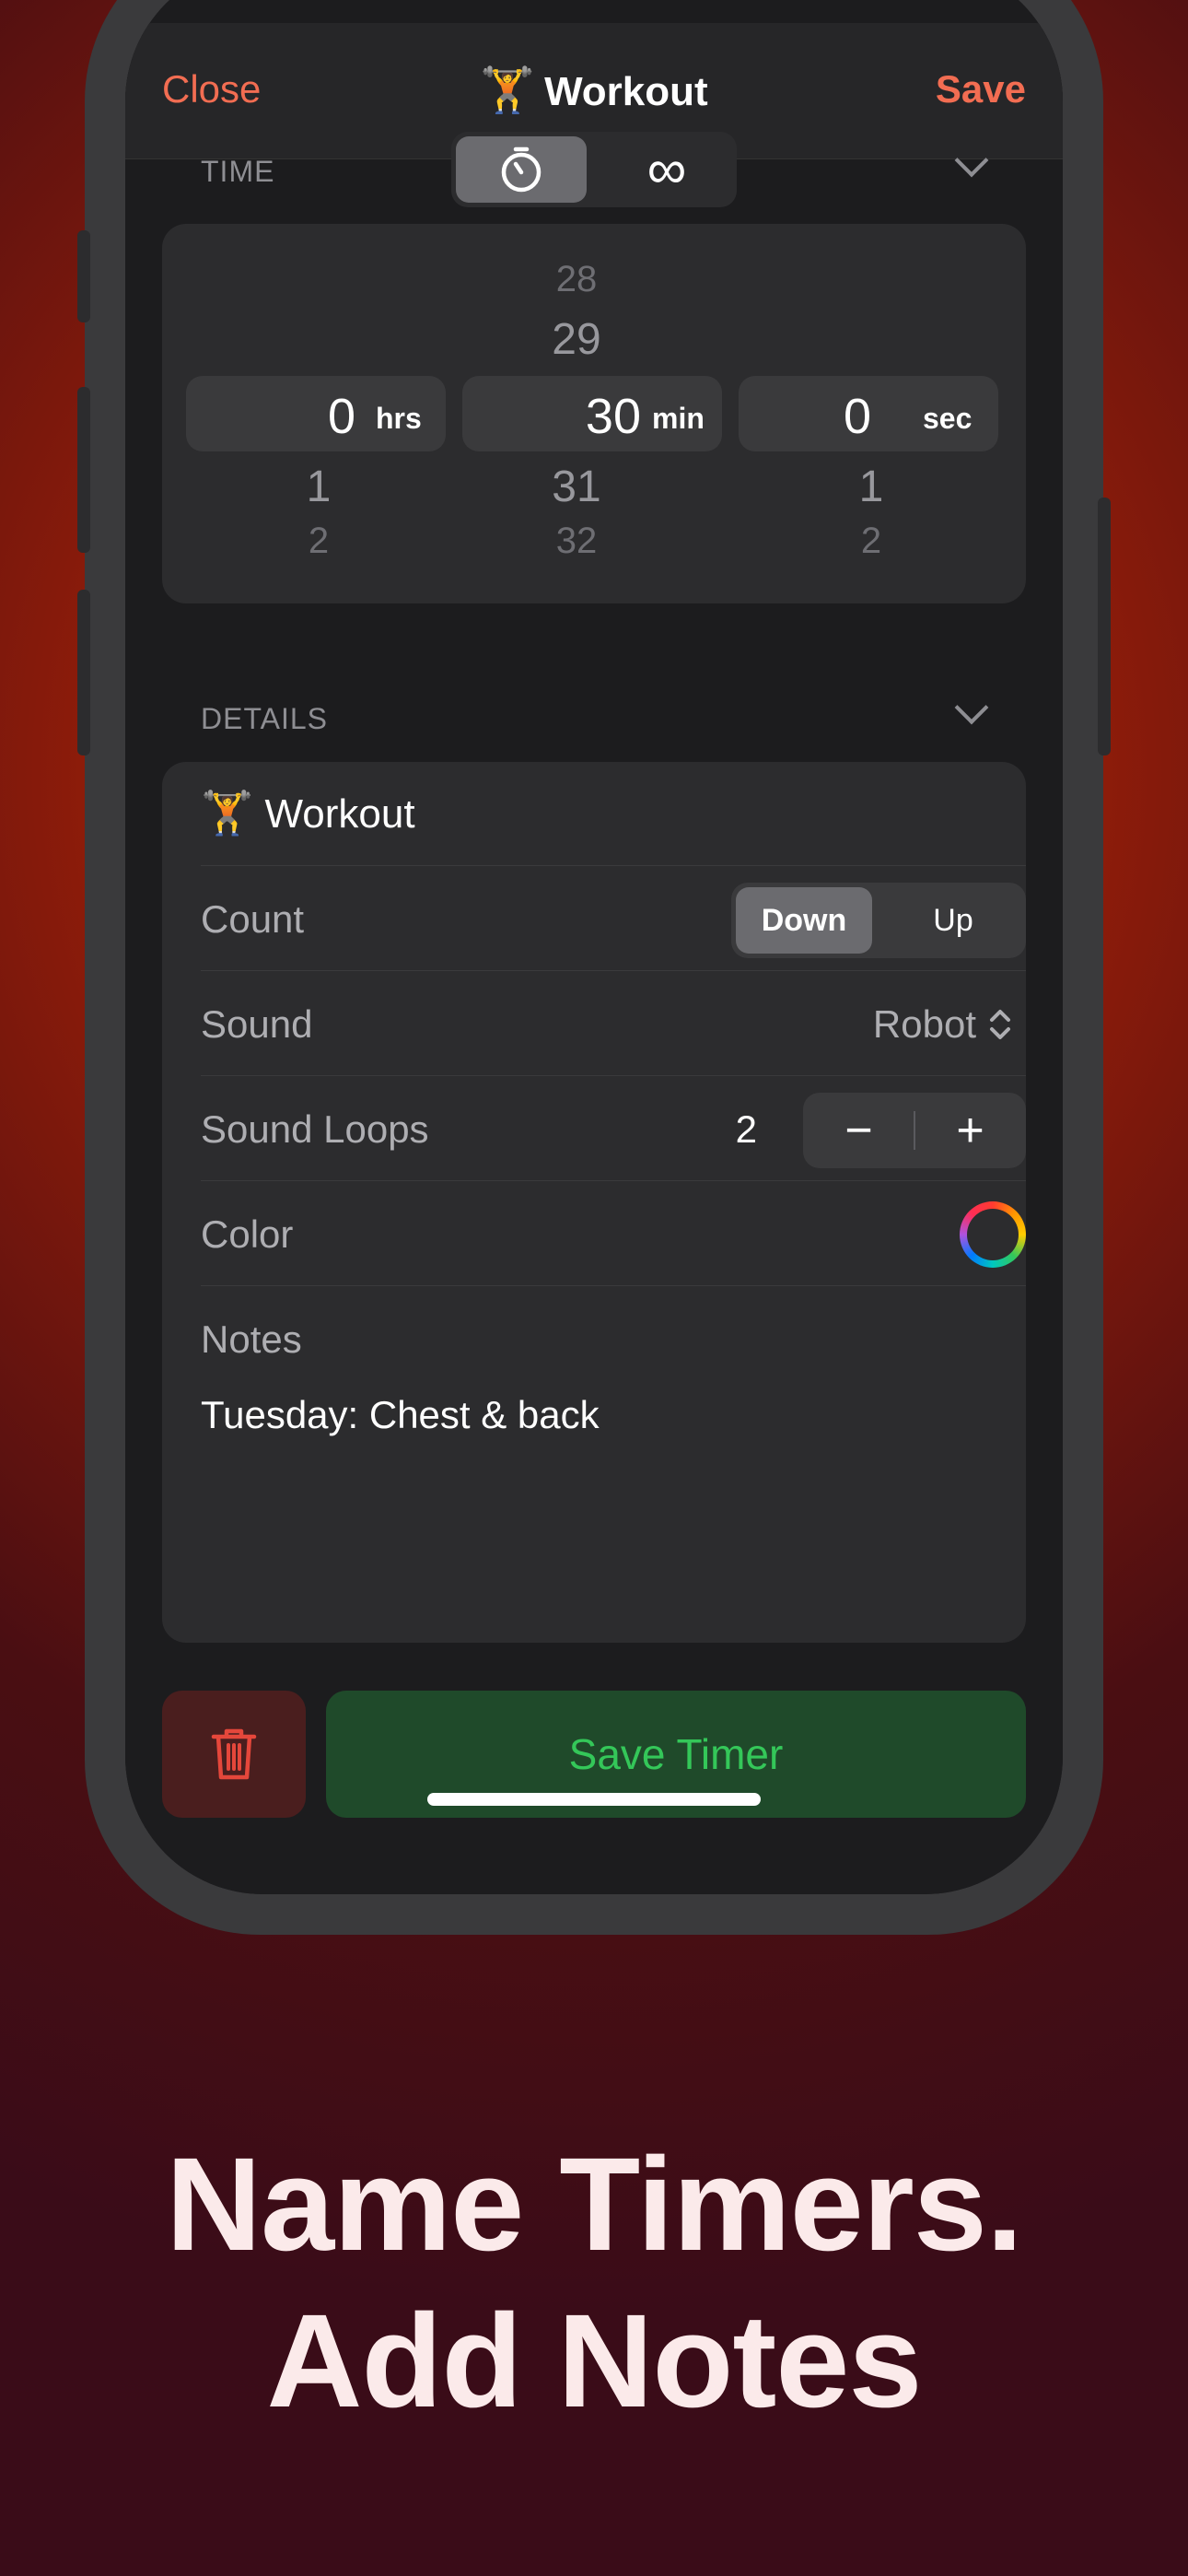 This screenshot has height=2576, width=1188. I want to click on stopwatch-mode-option, so click(521, 169).